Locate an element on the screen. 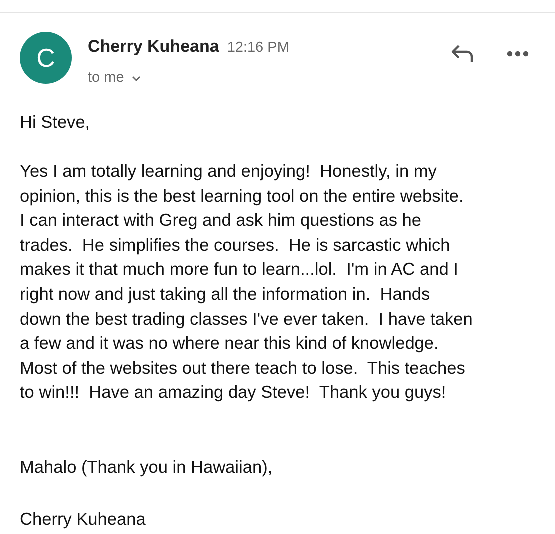 The height and width of the screenshot is (534, 555). avatar: C is located at coordinates (46, 58).